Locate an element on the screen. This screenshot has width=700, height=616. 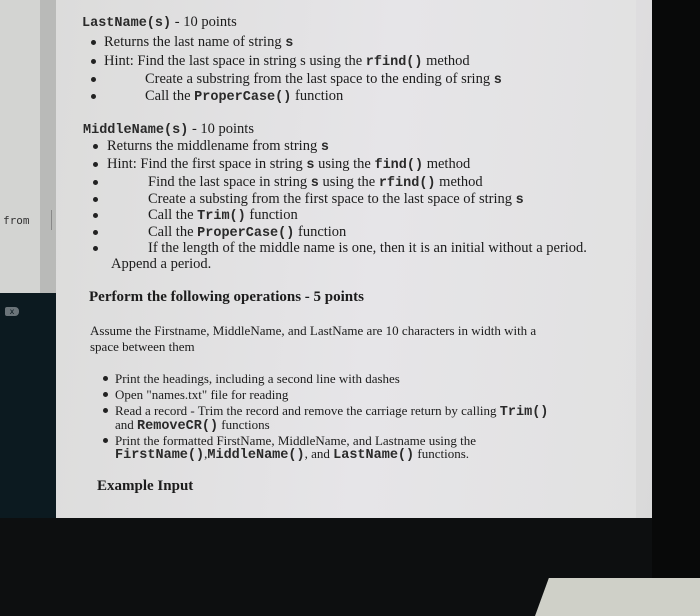
text: and is located at coordinates (126, 424).